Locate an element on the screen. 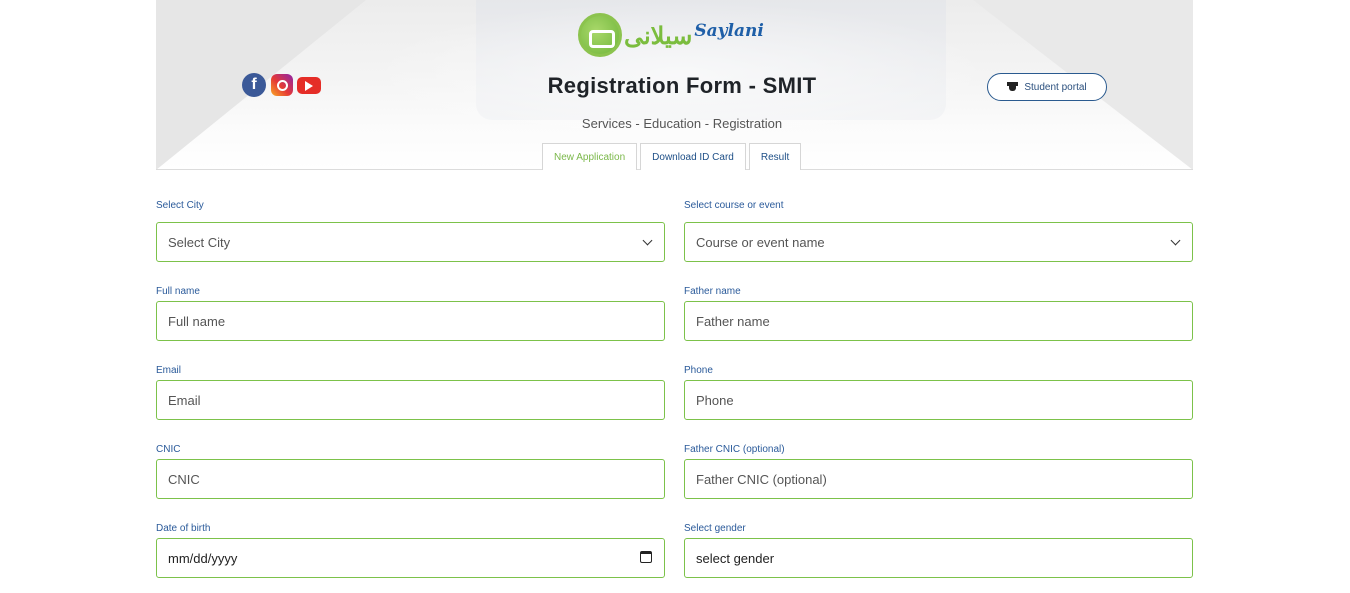  gender-field: Select gender select gender is located at coordinates (938, 550).